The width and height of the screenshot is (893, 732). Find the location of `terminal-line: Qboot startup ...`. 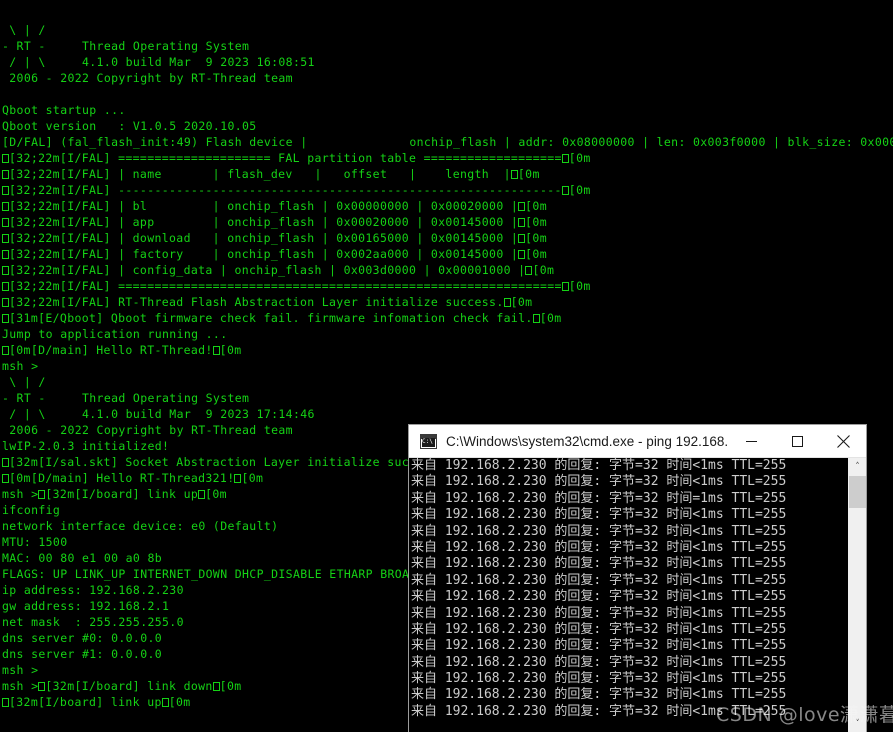

terminal-line: Qboot startup ... is located at coordinates (64, 110).